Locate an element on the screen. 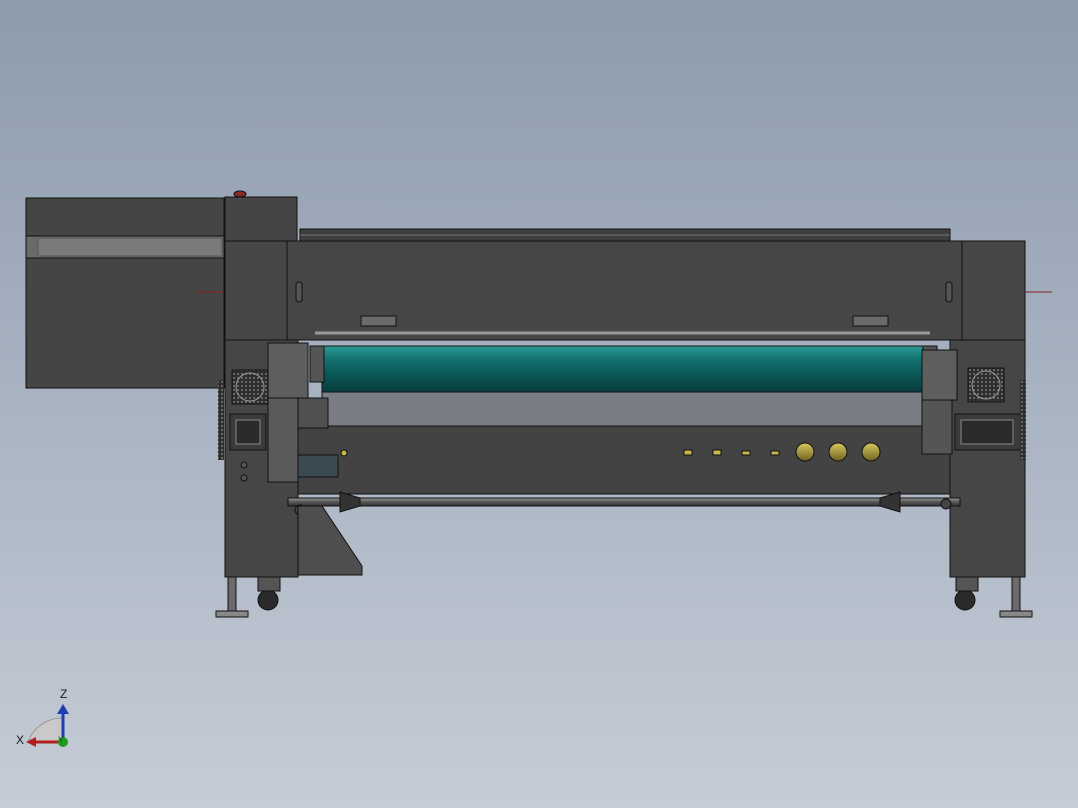 The image size is (1078, 808). media-rod is located at coordinates (624, 503).